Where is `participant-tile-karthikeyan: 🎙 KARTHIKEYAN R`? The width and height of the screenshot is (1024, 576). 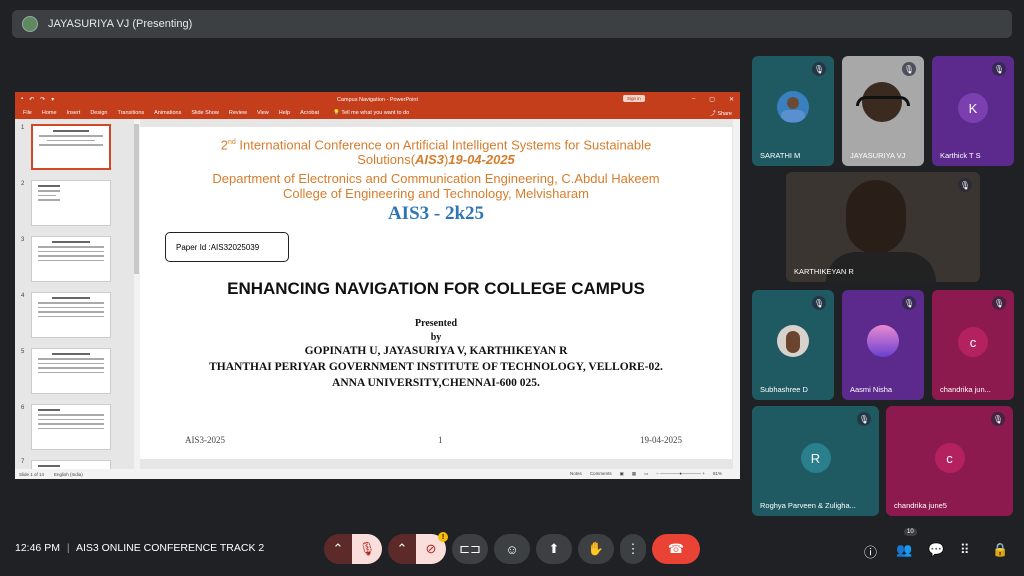 participant-tile-karthikeyan: 🎙 KARTHIKEYAN R is located at coordinates (883, 227).